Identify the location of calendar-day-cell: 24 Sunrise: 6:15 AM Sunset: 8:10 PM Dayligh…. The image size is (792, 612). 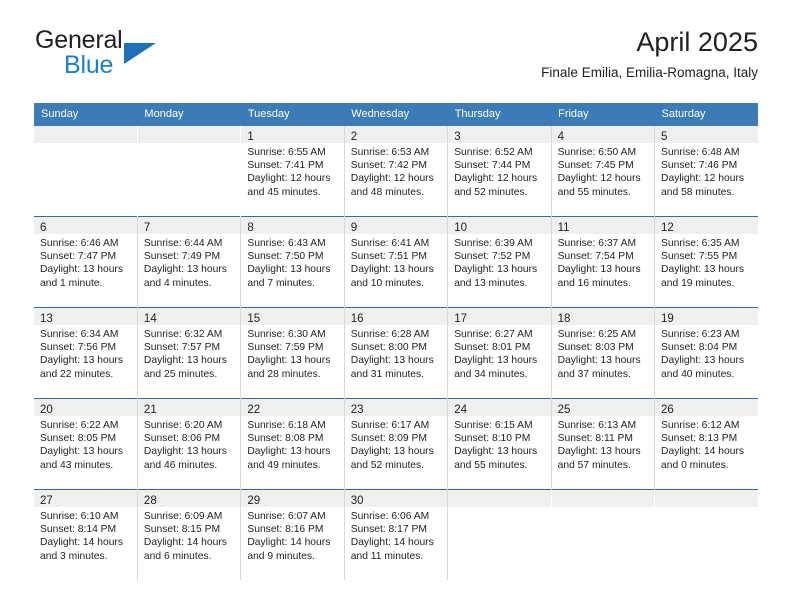
(499, 444).